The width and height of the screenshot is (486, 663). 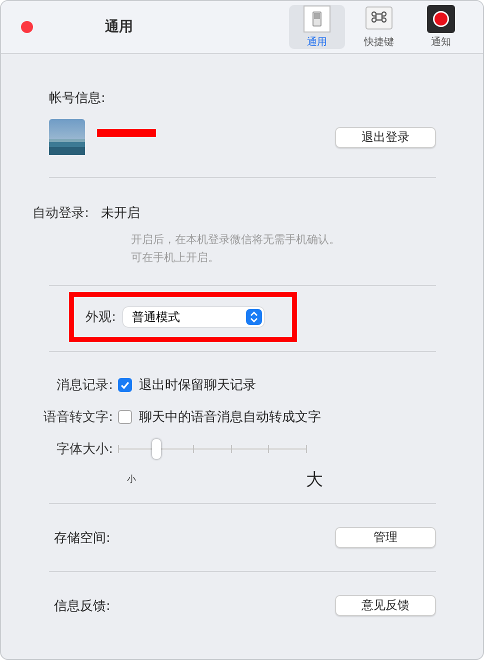 What do you see at coordinates (77, 98) in the screenshot?
I see `section-label: 帐号信息:` at bounding box center [77, 98].